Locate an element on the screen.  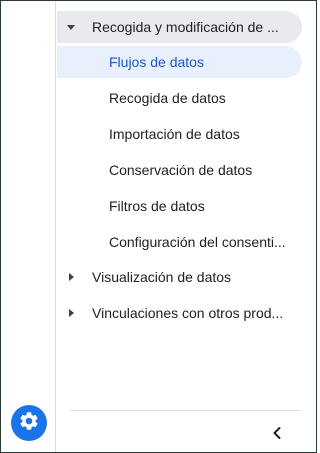
nav-item-data-import: Importación de datos is located at coordinates (179, 134).